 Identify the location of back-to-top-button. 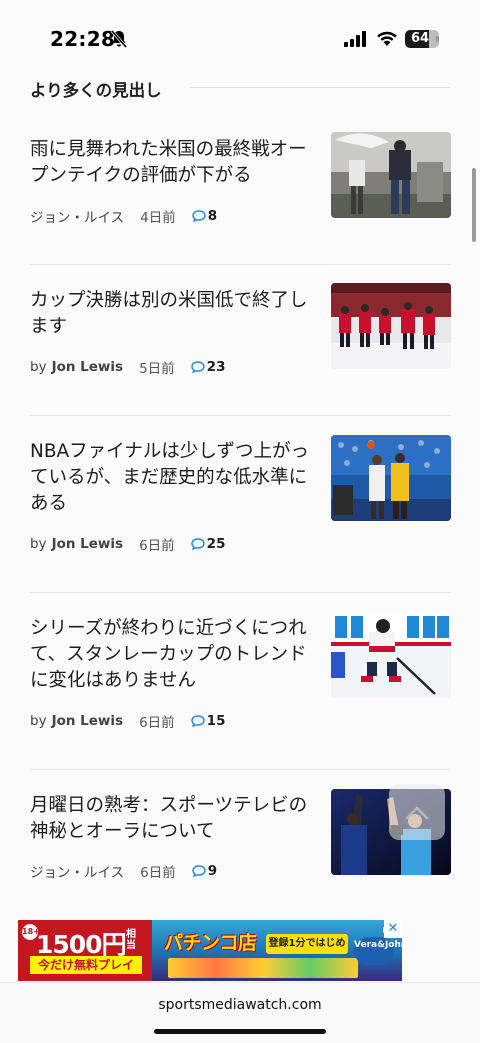
(417, 812).